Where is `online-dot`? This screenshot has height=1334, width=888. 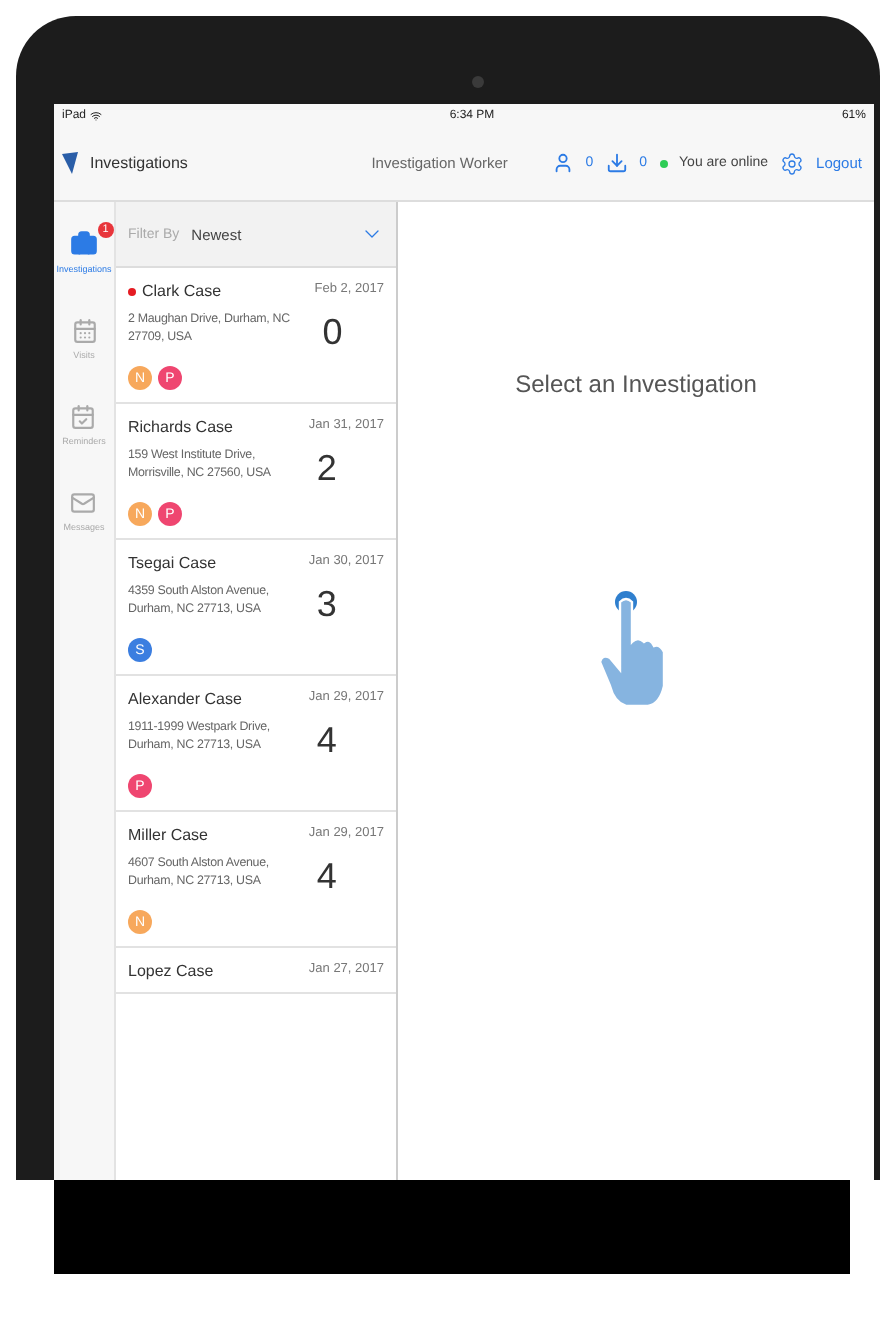
online-dot is located at coordinates (663, 163).